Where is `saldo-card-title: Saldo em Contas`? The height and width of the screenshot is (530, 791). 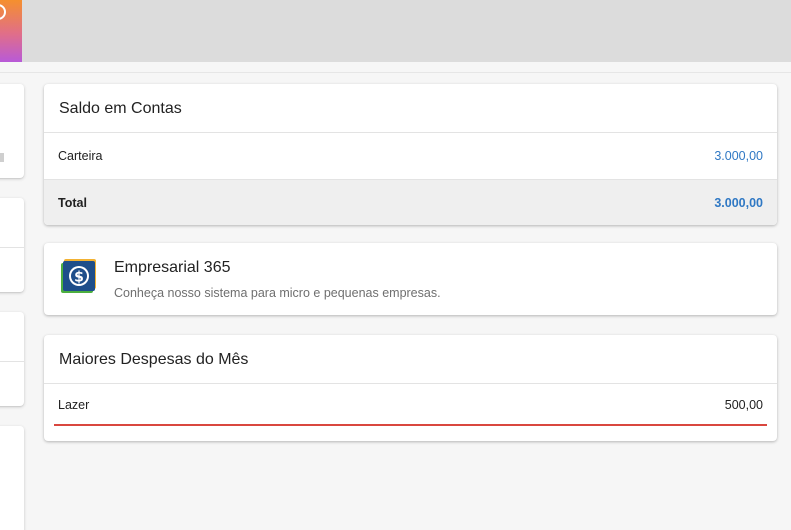
saldo-card-title: Saldo em Contas is located at coordinates (410, 108).